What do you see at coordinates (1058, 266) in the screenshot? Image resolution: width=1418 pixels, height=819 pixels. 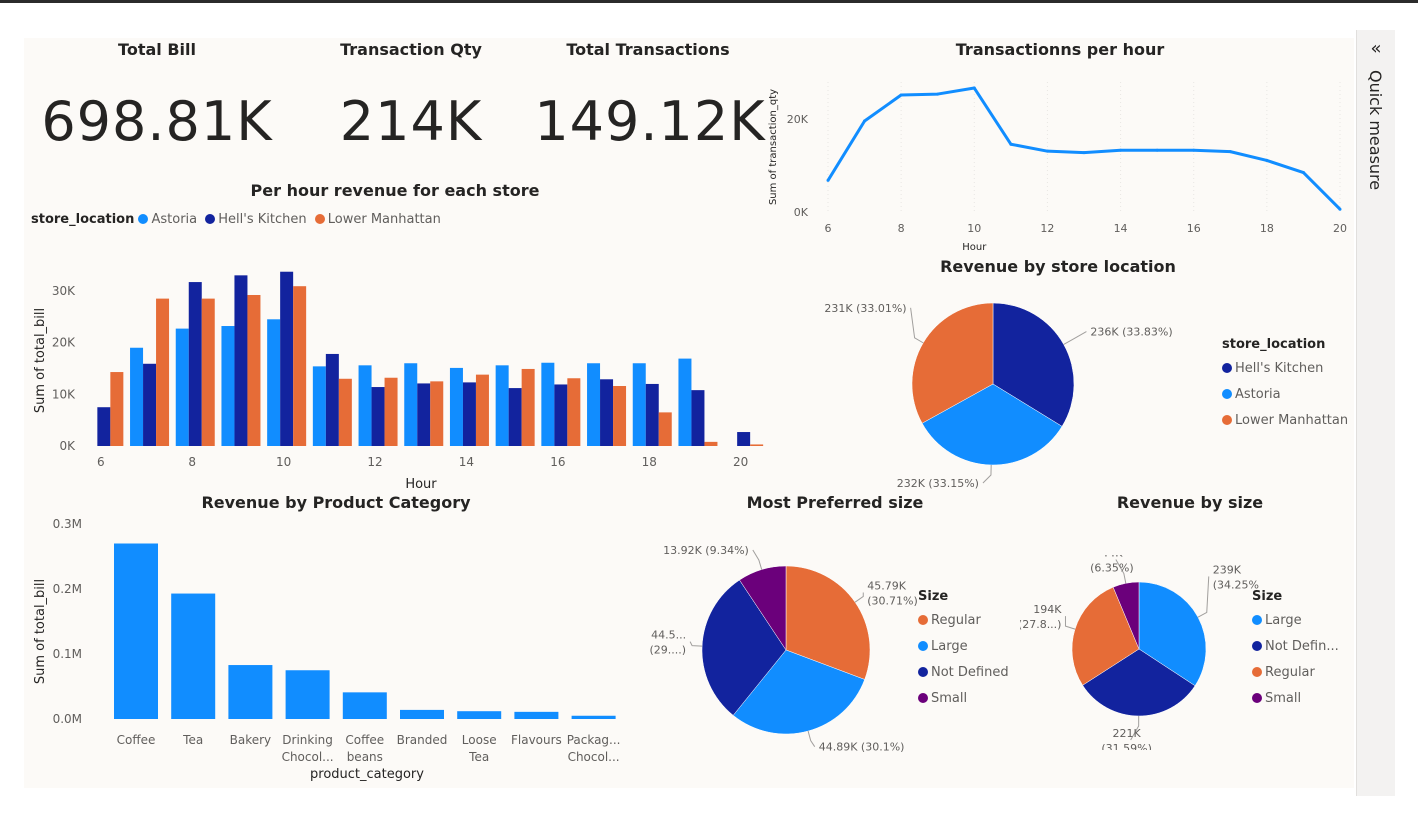 I see `store-pie-title: Revenue by store location` at bounding box center [1058, 266].